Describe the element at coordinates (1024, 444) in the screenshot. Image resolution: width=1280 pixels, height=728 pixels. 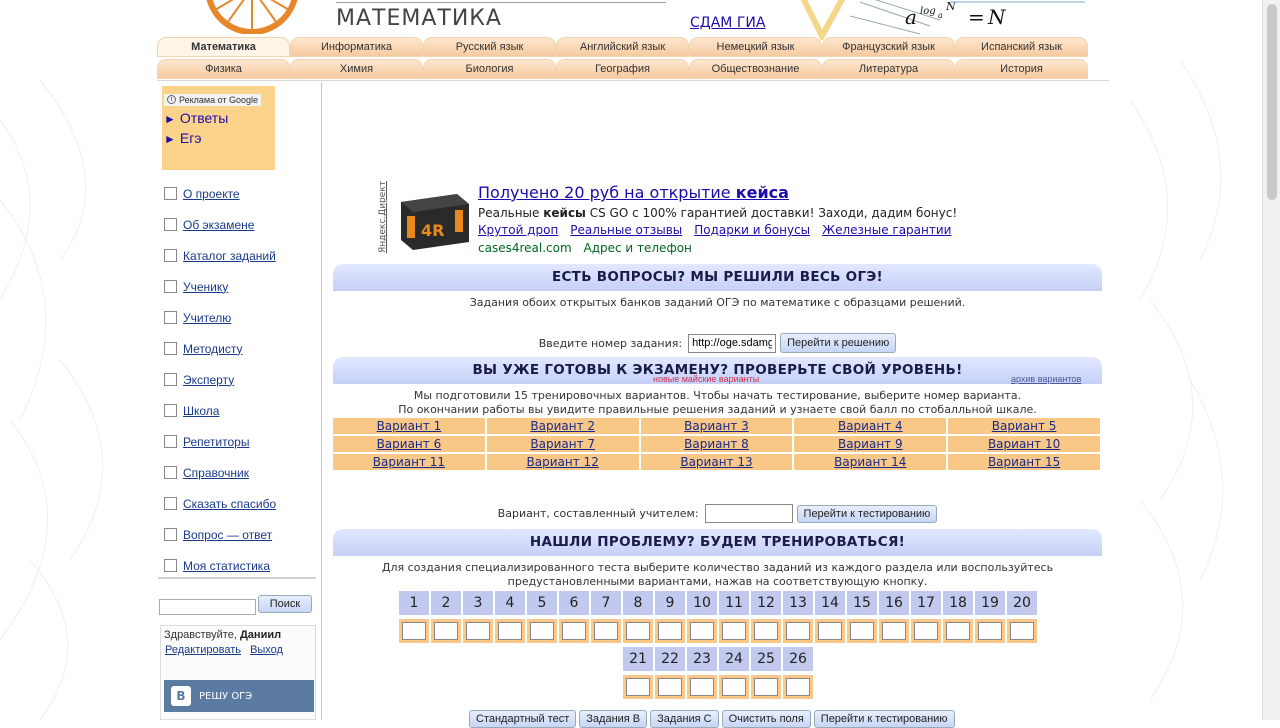
I see `variant-link: Вариант 10` at that location.